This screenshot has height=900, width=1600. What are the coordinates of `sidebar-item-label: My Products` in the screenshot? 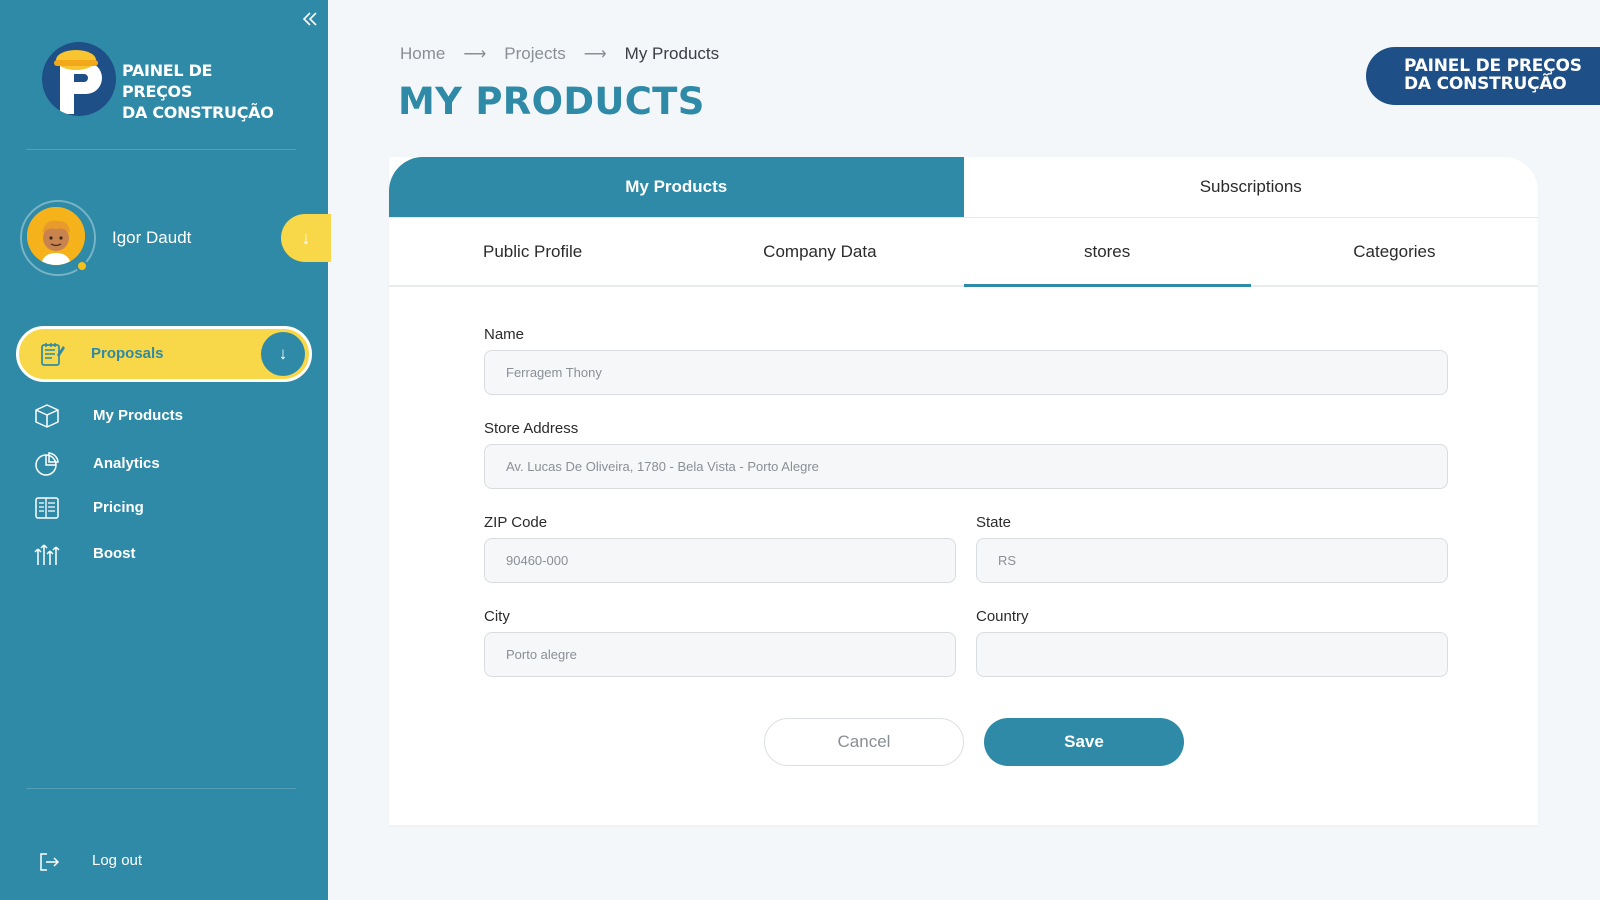 It's located at (138, 415).